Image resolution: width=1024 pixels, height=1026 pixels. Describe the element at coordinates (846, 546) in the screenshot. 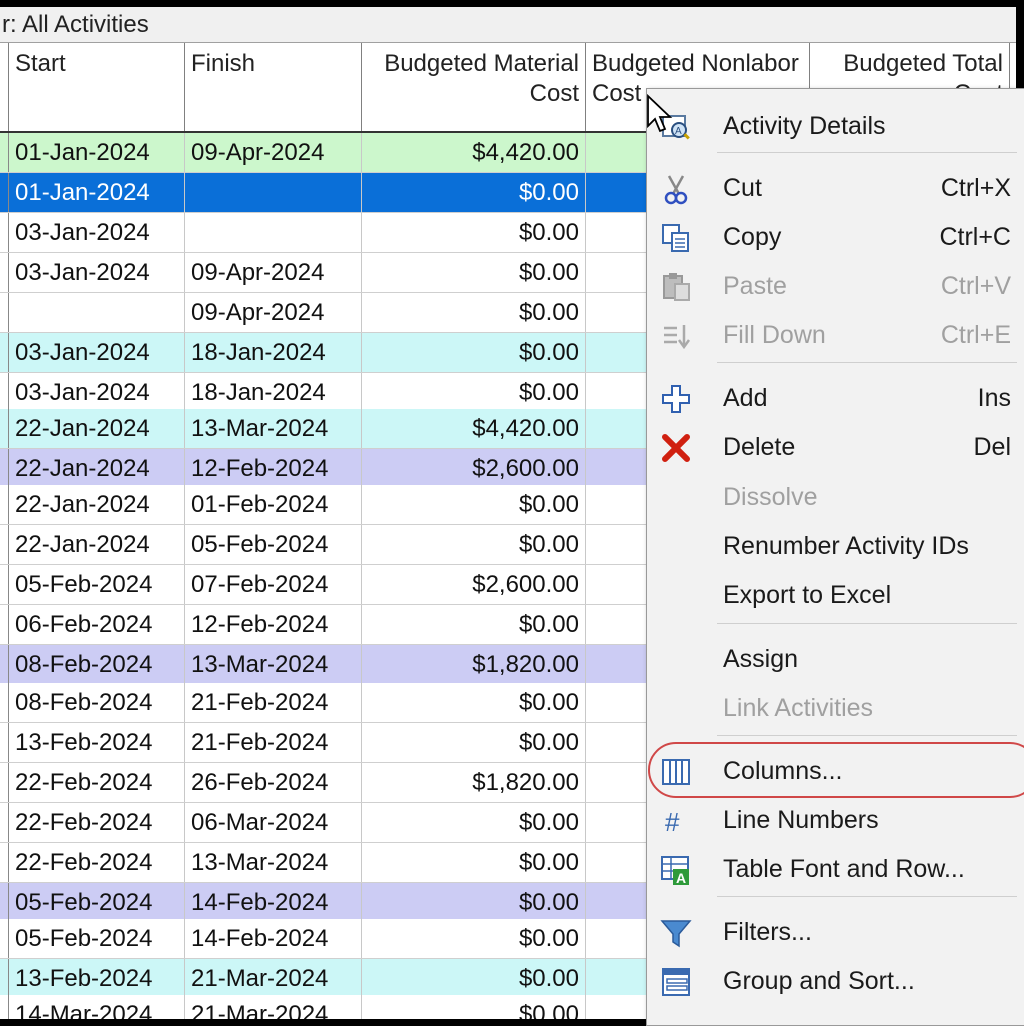

I see `menu-item-label: Renumber Activity IDs` at that location.